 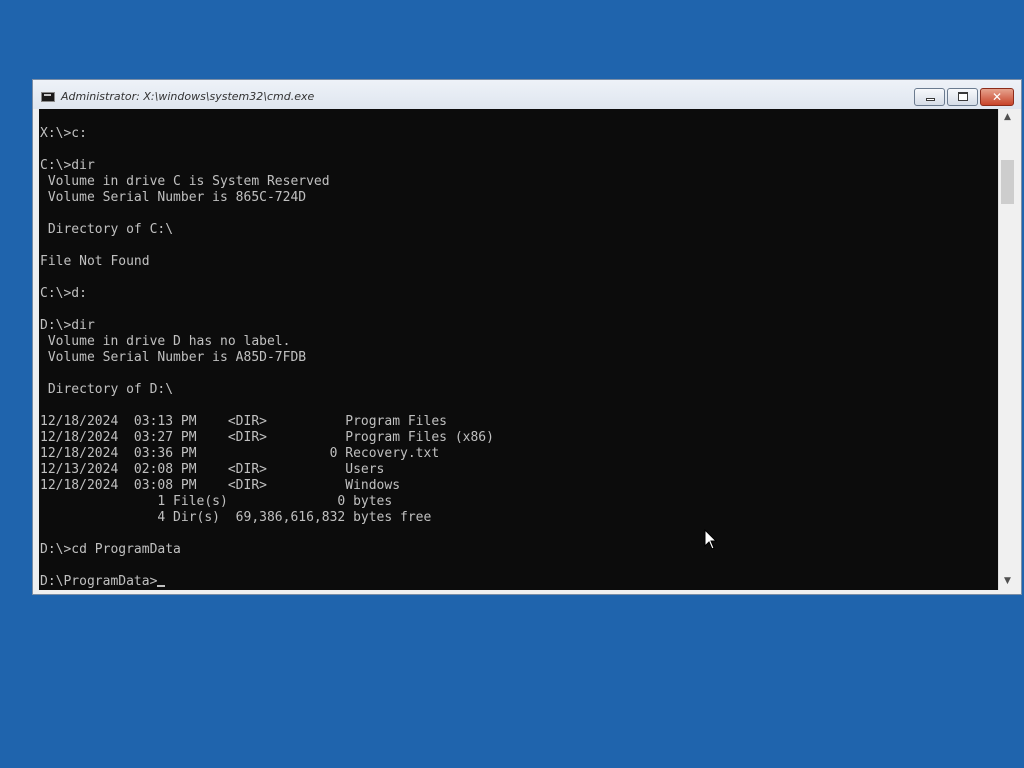 What do you see at coordinates (711, 539) in the screenshot?
I see `mouse-pointer-icon` at bounding box center [711, 539].